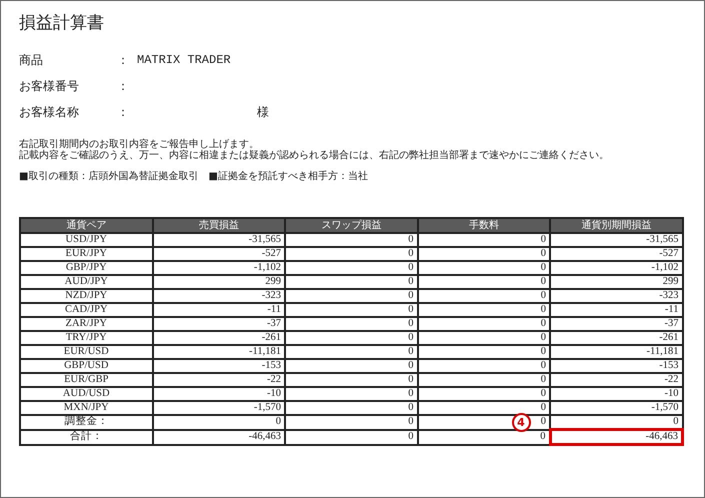  What do you see at coordinates (86, 338) in the screenshot?
I see `table-cell: TRY/JPY` at bounding box center [86, 338].